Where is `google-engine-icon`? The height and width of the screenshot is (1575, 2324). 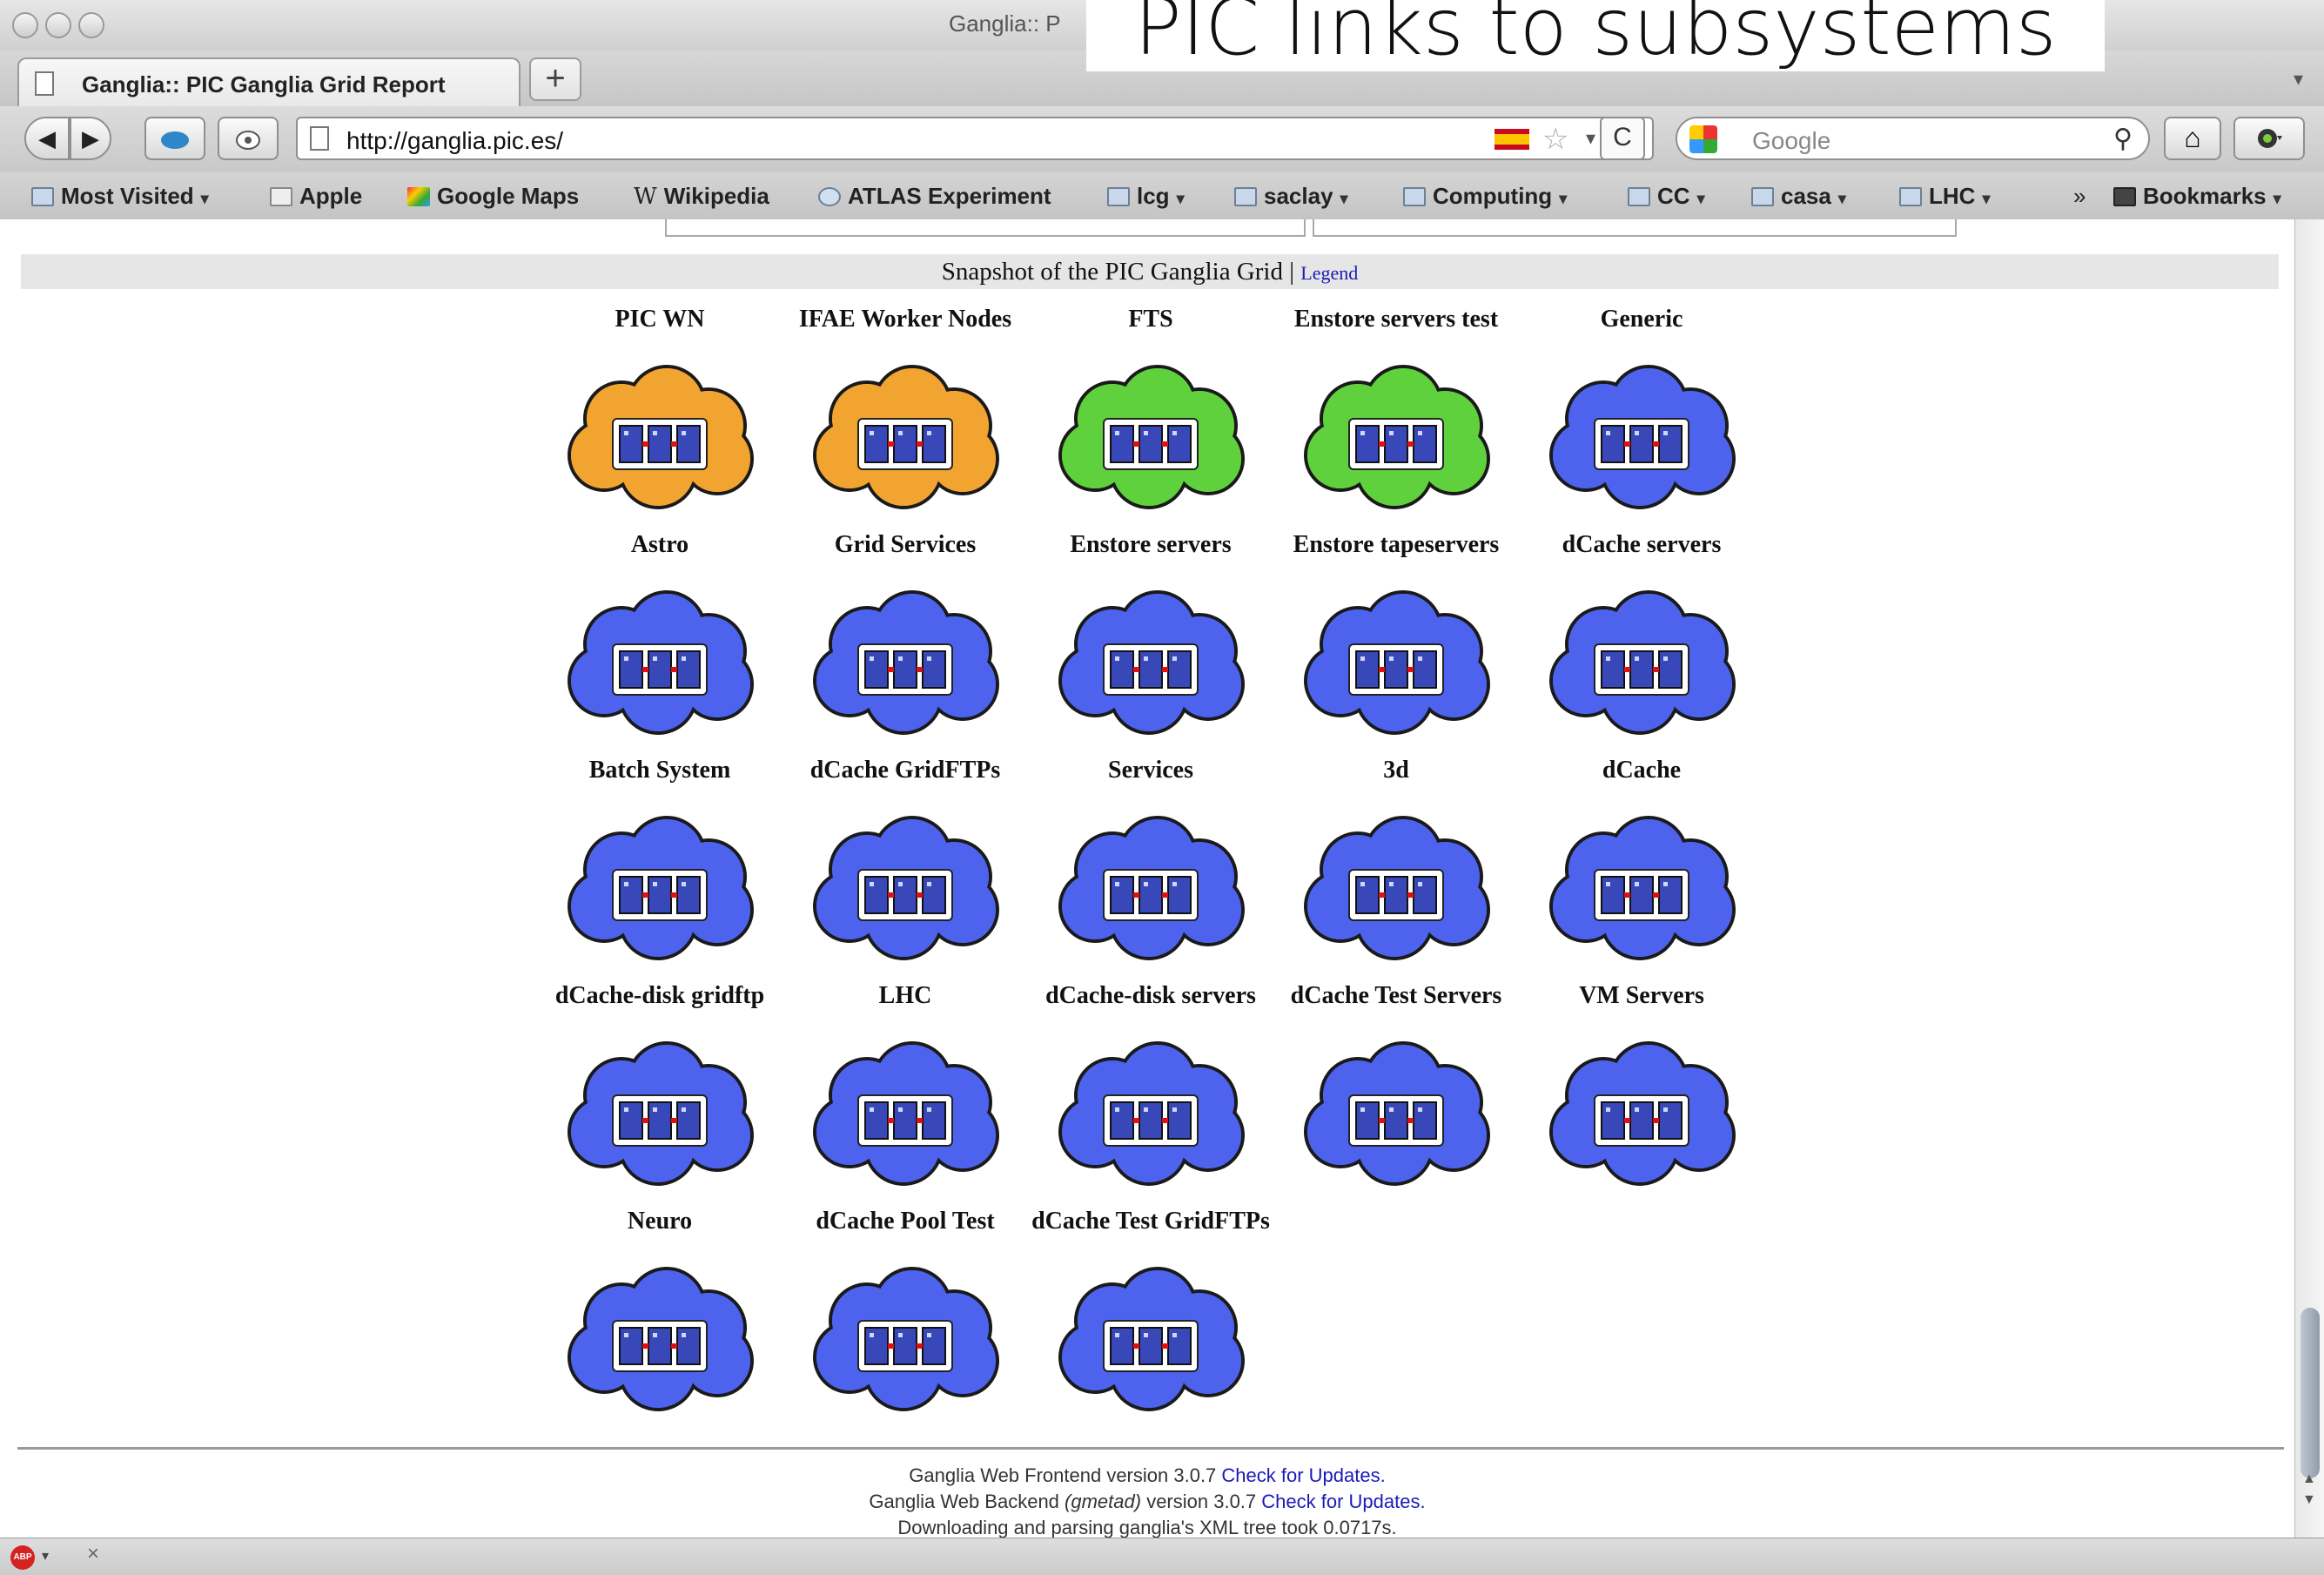
google-engine-icon is located at coordinates (1703, 139).